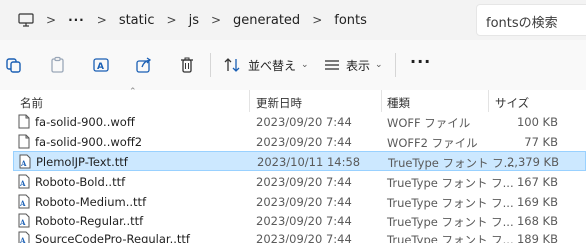 The width and height of the screenshot is (586, 243). I want to click on breadcrumb-fonts: fonts, so click(350, 20).